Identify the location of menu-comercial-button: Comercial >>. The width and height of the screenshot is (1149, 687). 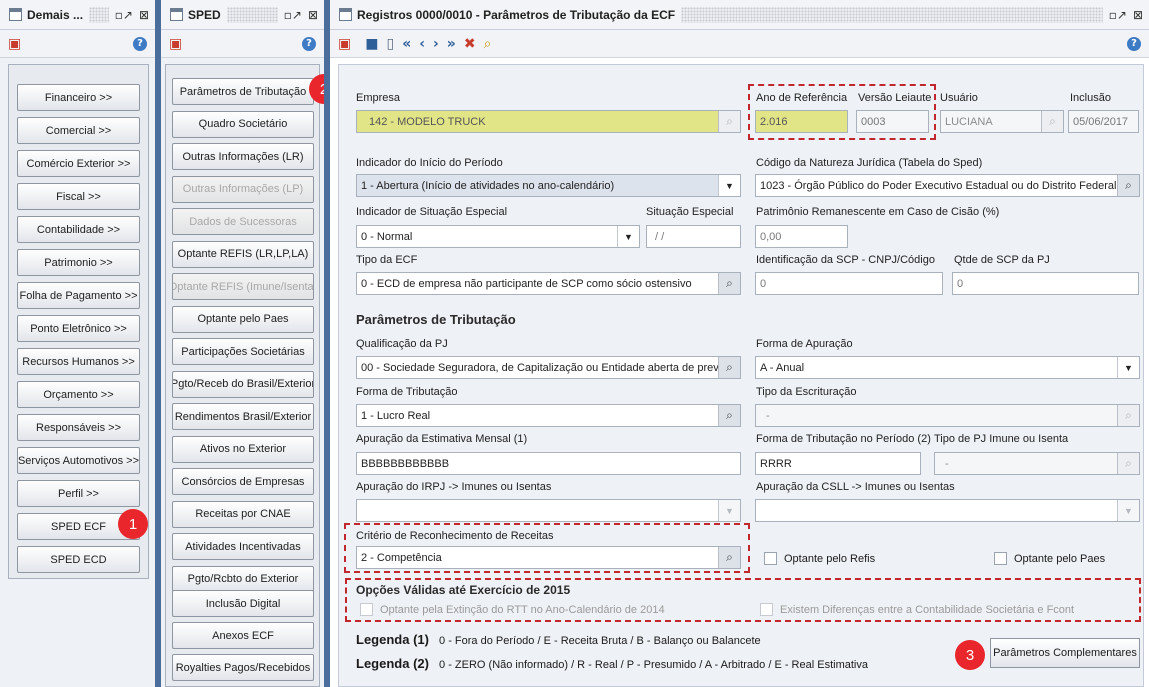
(78, 130).